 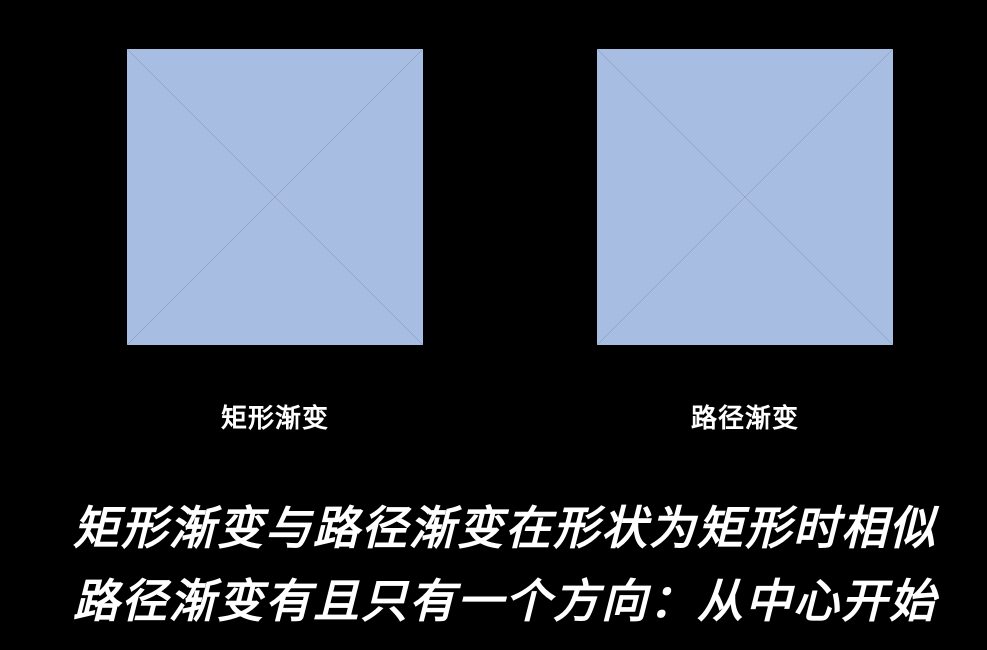 What do you see at coordinates (505, 601) in the screenshot?
I see `headline-direction: 路径渐变有且只有一个方向：从中心开始` at bounding box center [505, 601].